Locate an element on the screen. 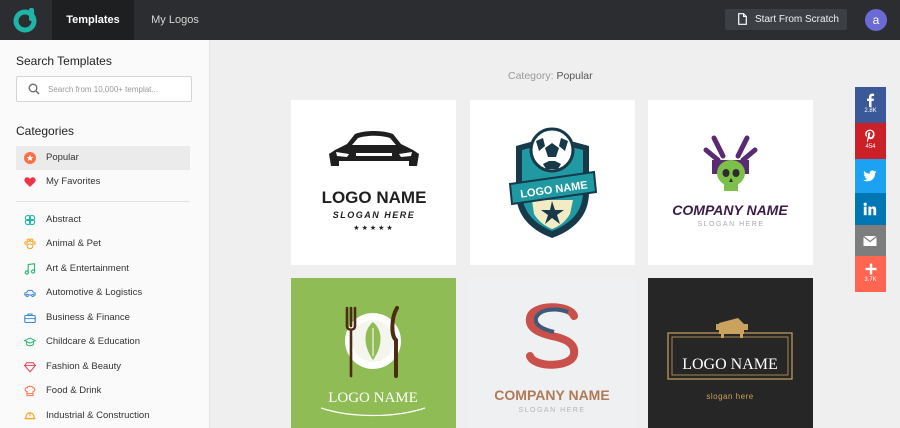  template-card: LOGO NAME slogan here is located at coordinates (730, 353).